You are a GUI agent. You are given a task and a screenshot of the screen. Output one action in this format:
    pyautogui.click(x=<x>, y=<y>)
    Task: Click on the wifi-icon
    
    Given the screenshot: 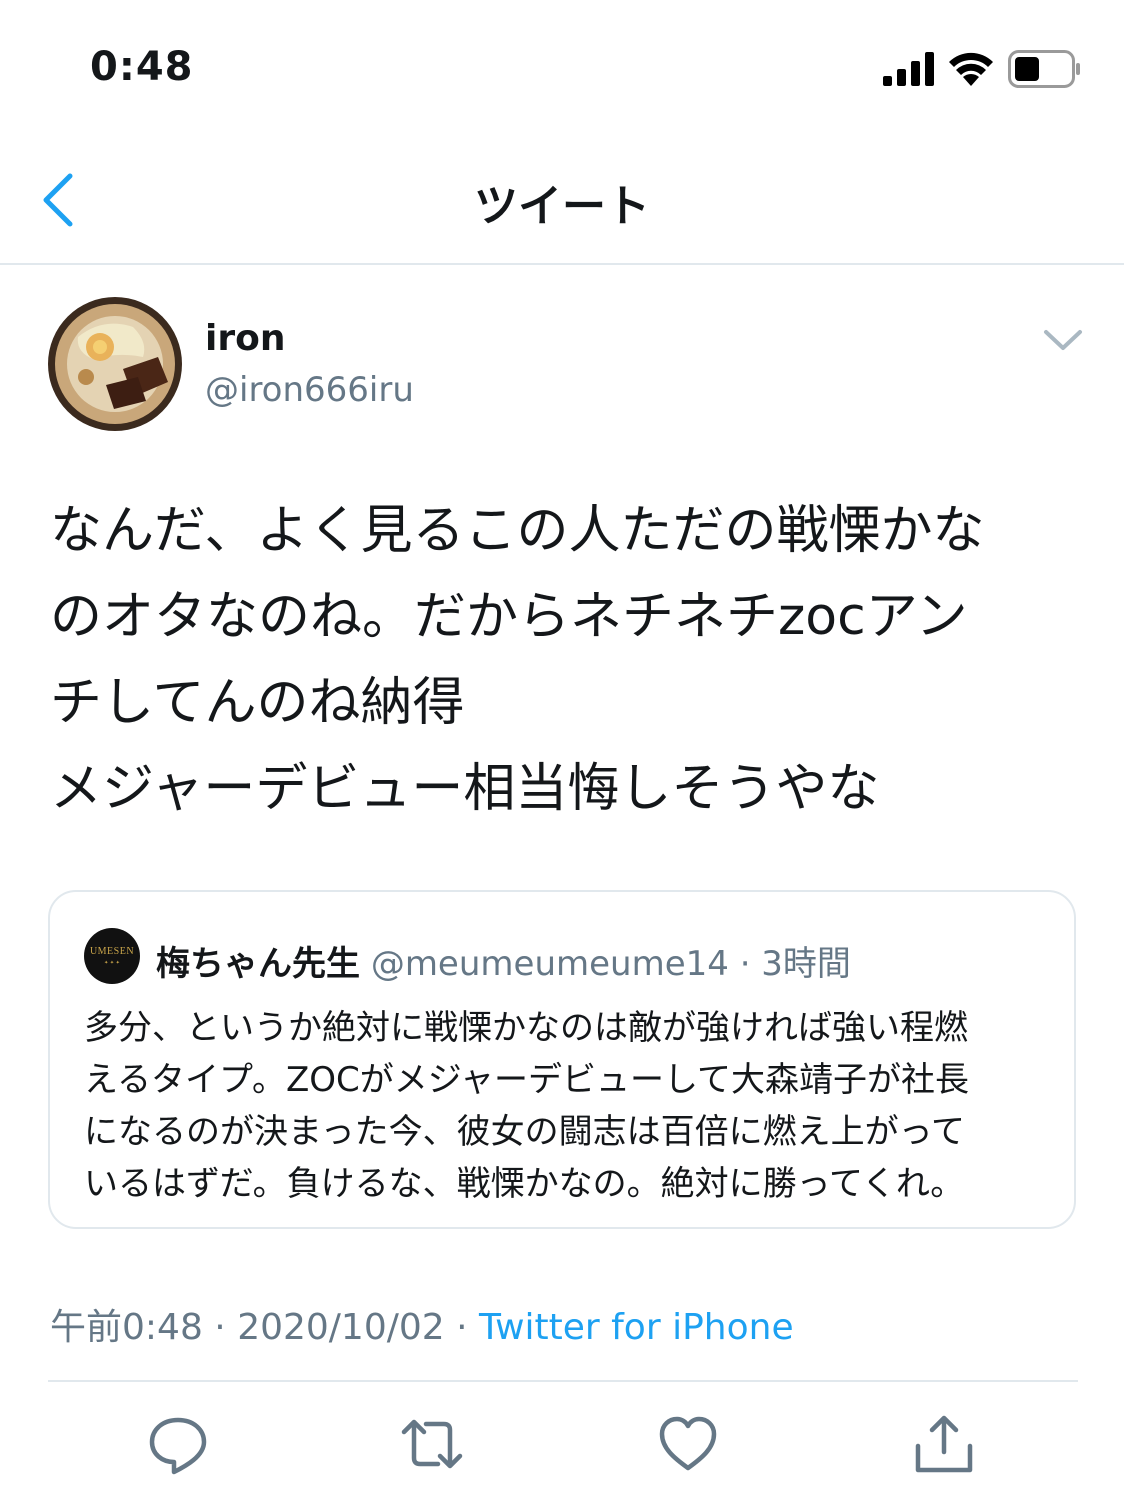 What is the action you would take?
    pyautogui.click(x=971, y=69)
    